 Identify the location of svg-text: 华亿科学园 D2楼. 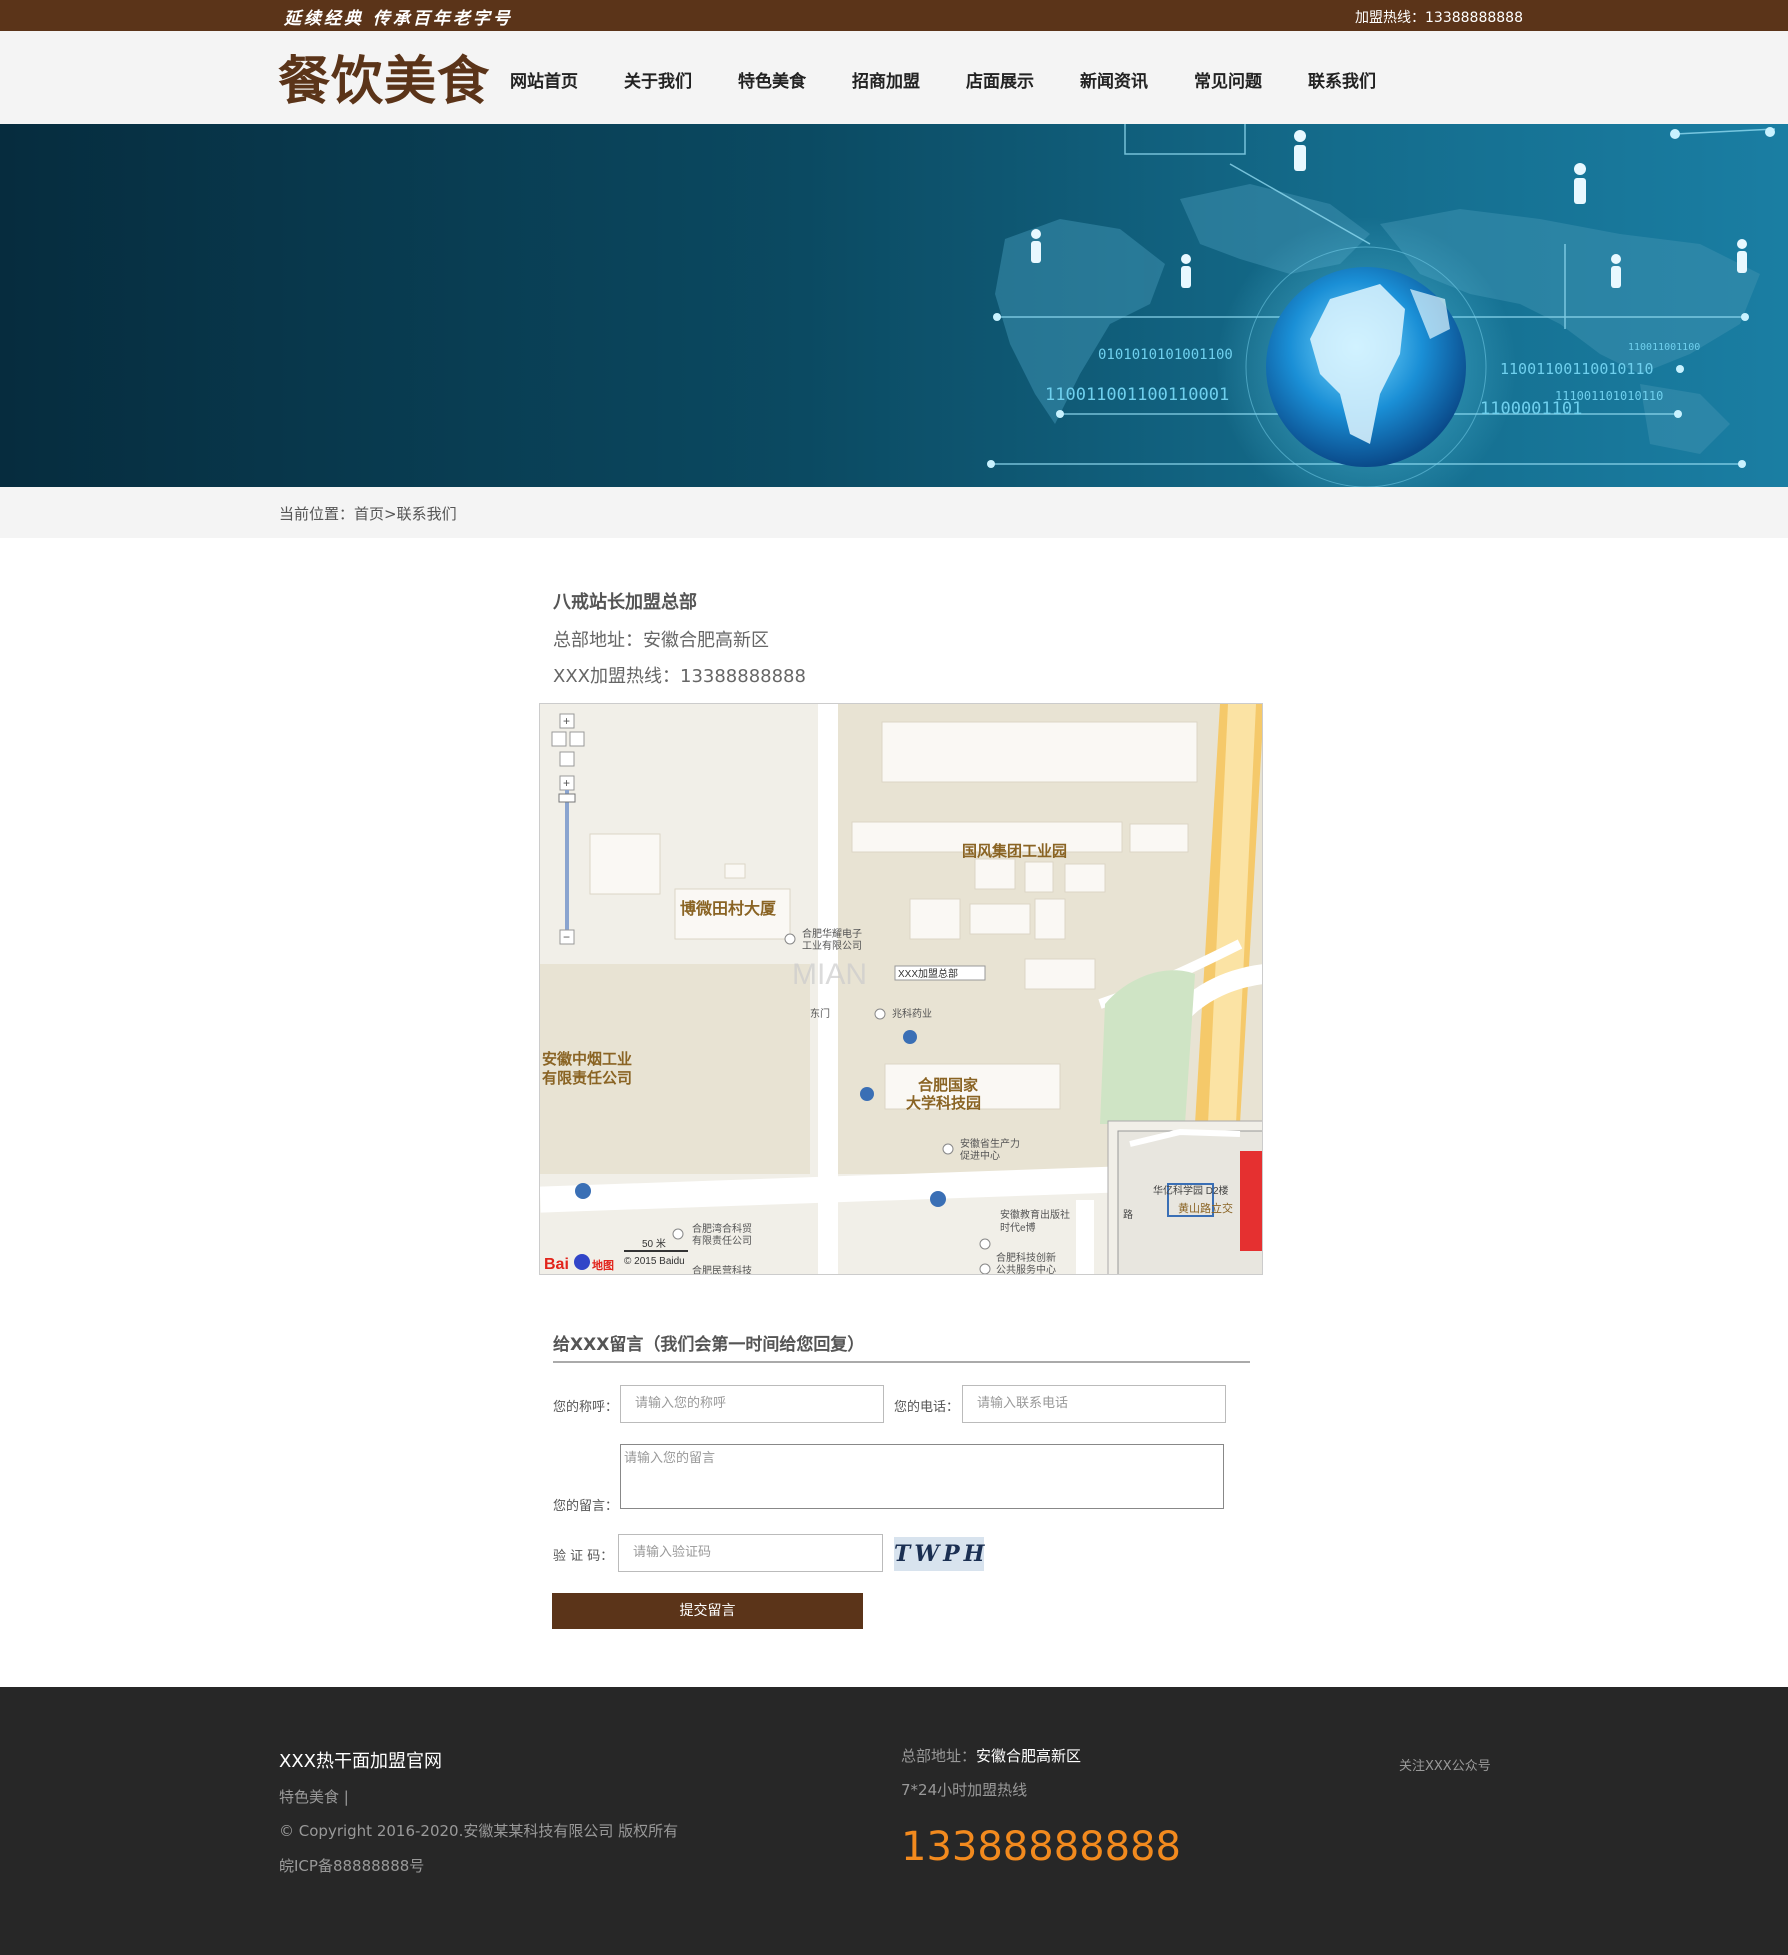
(1191, 1190).